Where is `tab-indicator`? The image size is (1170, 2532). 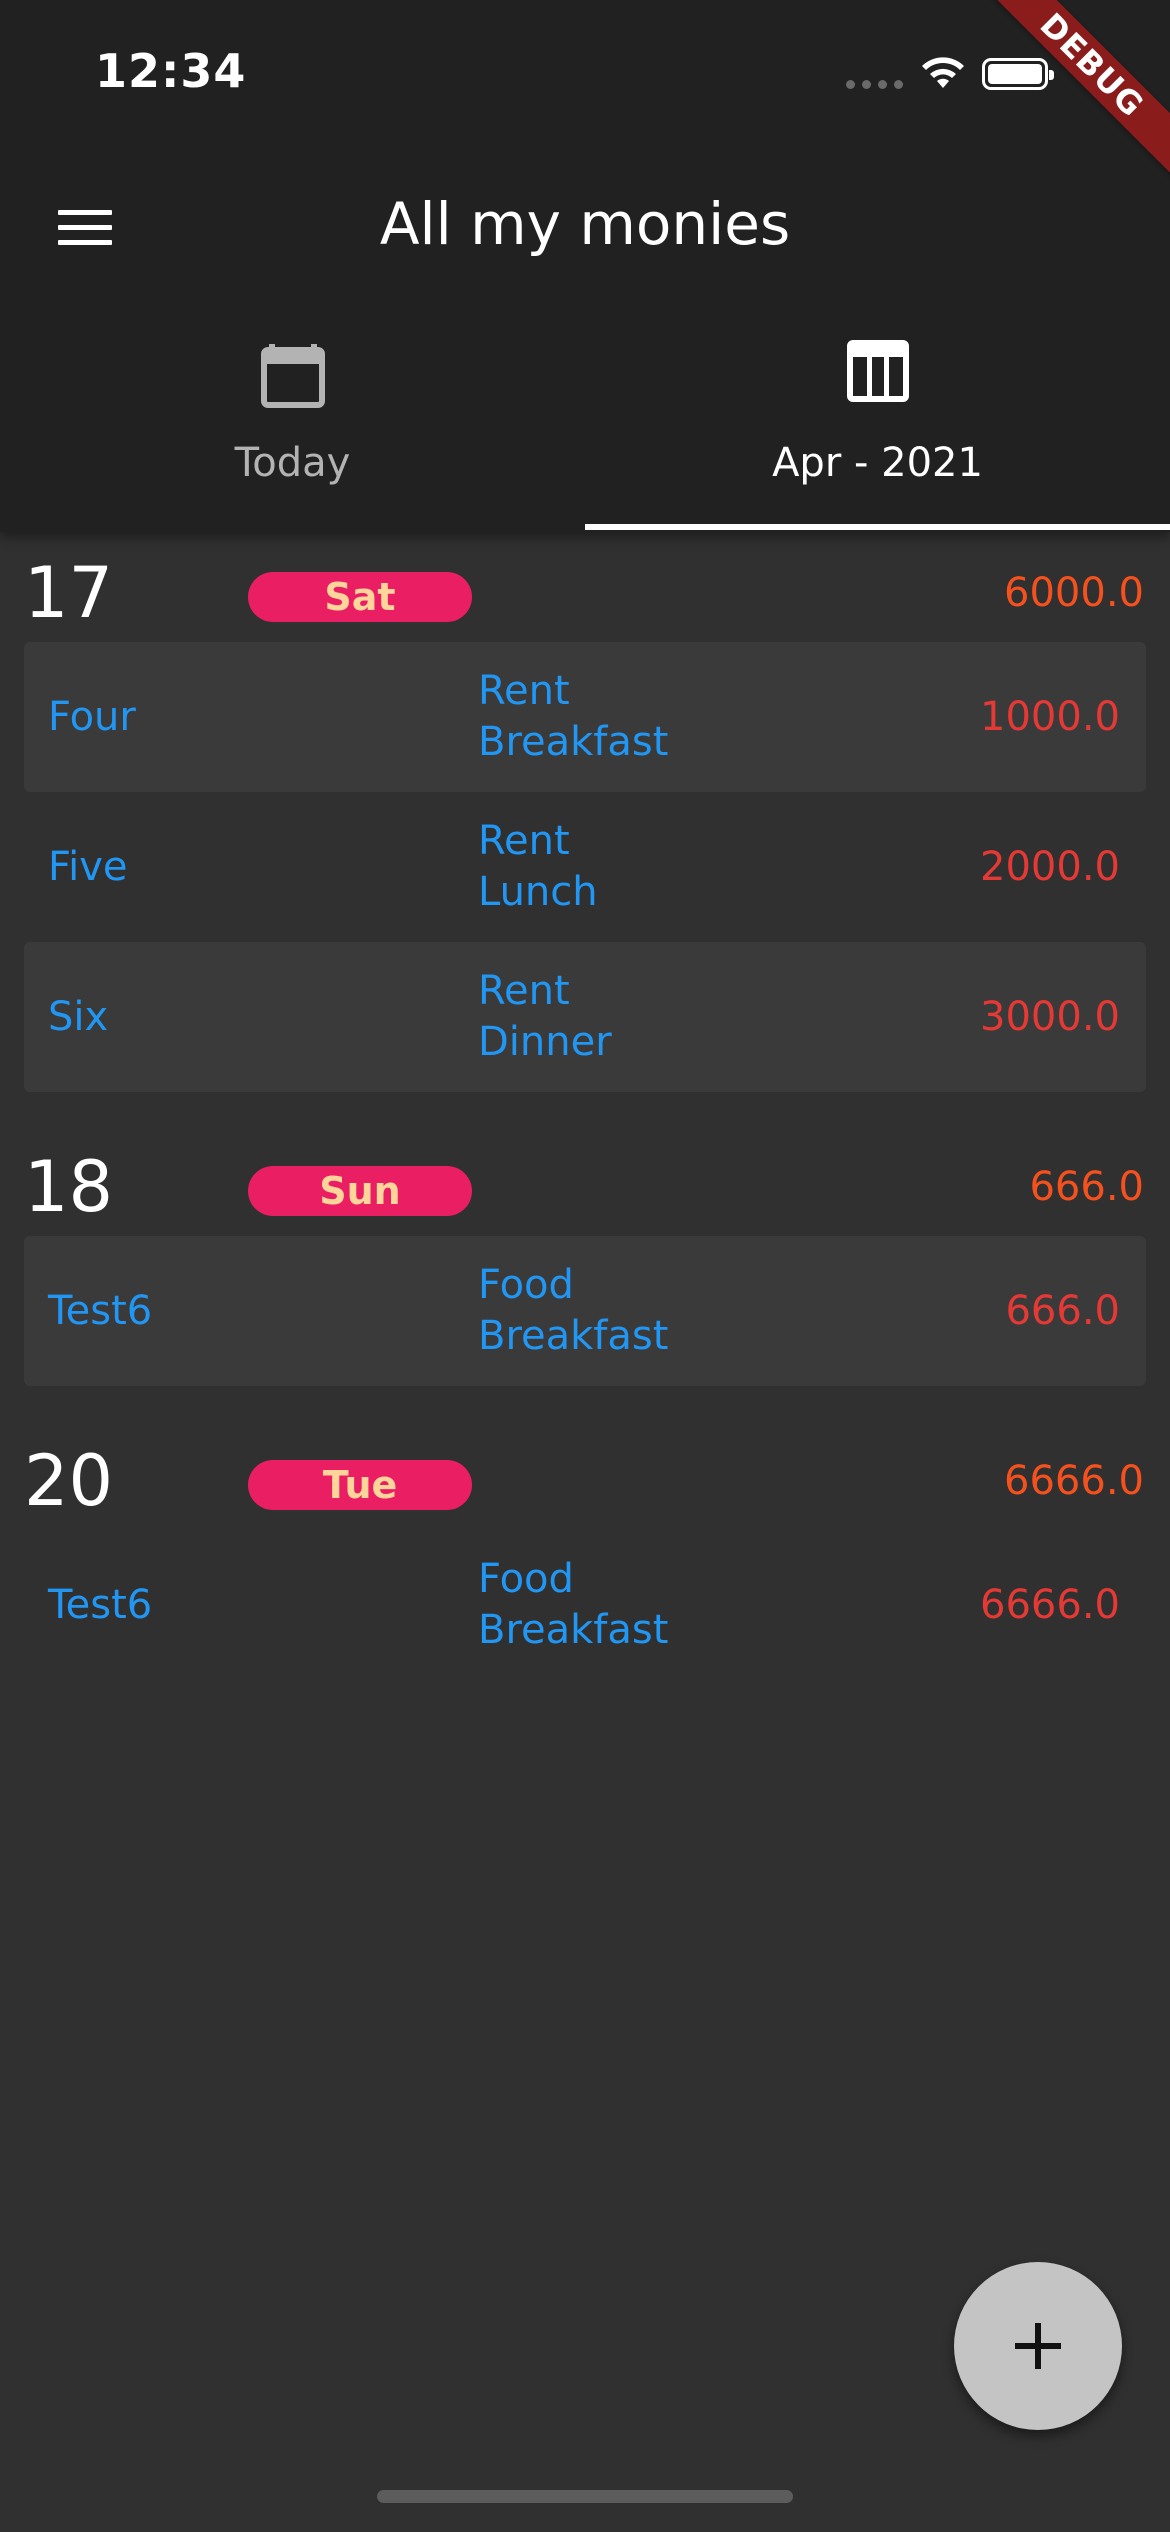
tab-indicator is located at coordinates (877, 527).